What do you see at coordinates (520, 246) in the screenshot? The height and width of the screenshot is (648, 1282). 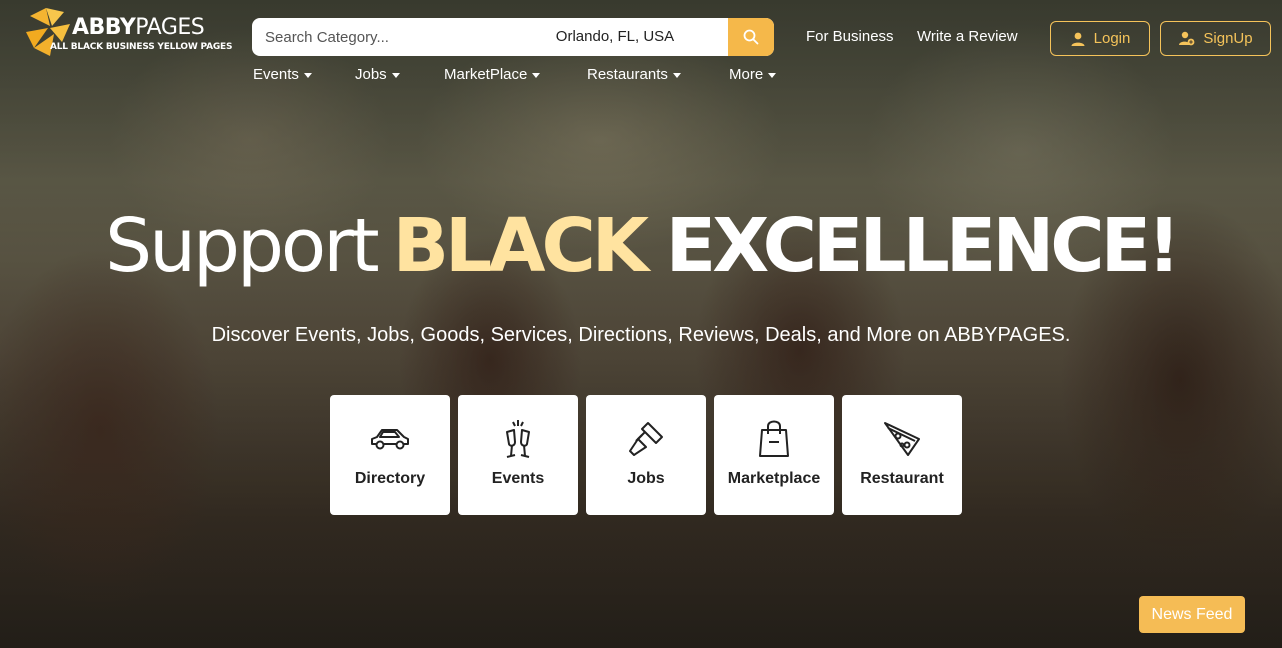 I see `headline-black: BLACK` at bounding box center [520, 246].